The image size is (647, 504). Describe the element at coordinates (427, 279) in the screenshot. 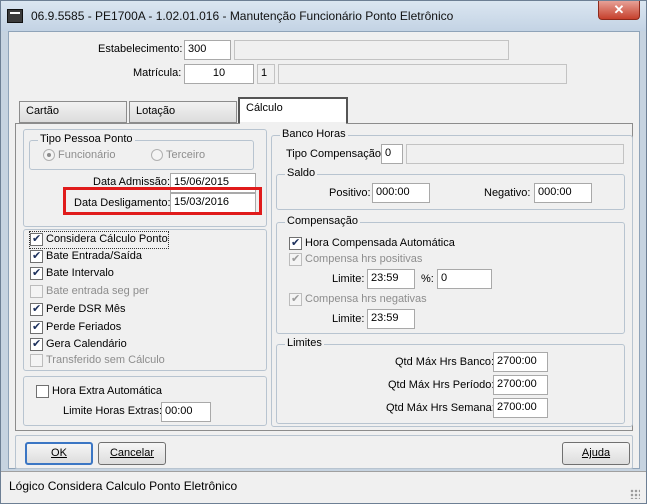

I see `percent-label: %:` at that location.